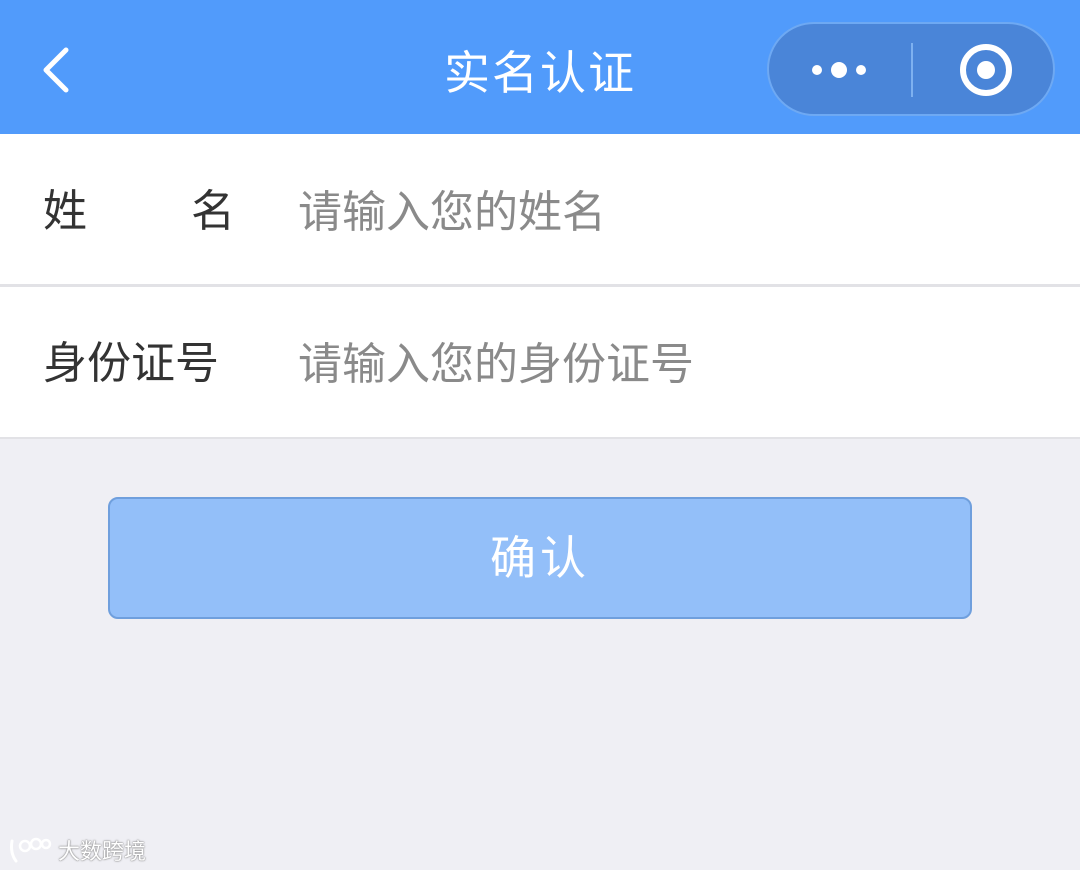 Image resolution: width=1080 pixels, height=870 pixels. What do you see at coordinates (540, 558) in the screenshot?
I see `confirm-button: 确认` at bounding box center [540, 558].